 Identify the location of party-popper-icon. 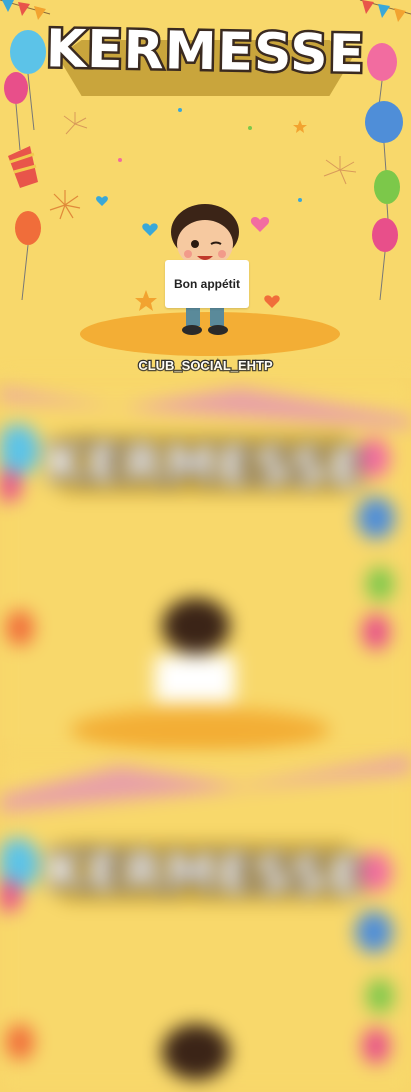
(23, 167).